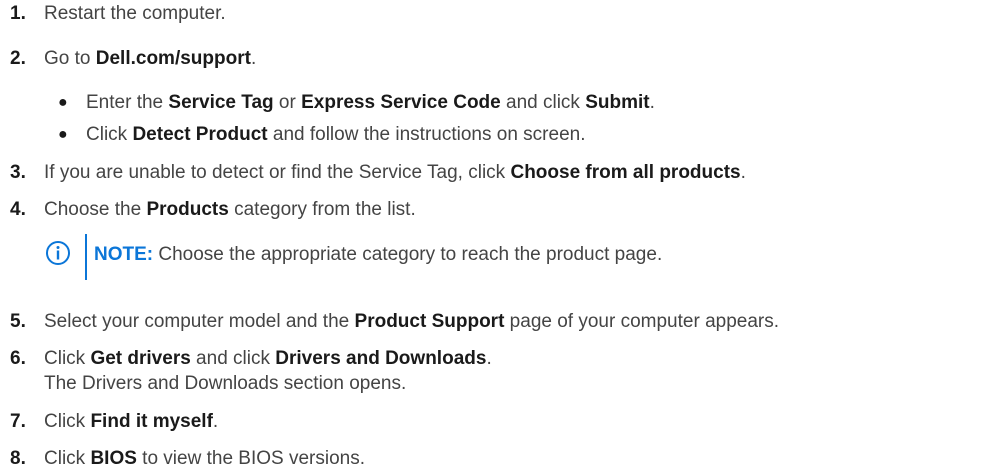 This screenshot has width=998, height=471. Describe the element at coordinates (18, 13) in the screenshot. I see `step-number: 1.` at that location.